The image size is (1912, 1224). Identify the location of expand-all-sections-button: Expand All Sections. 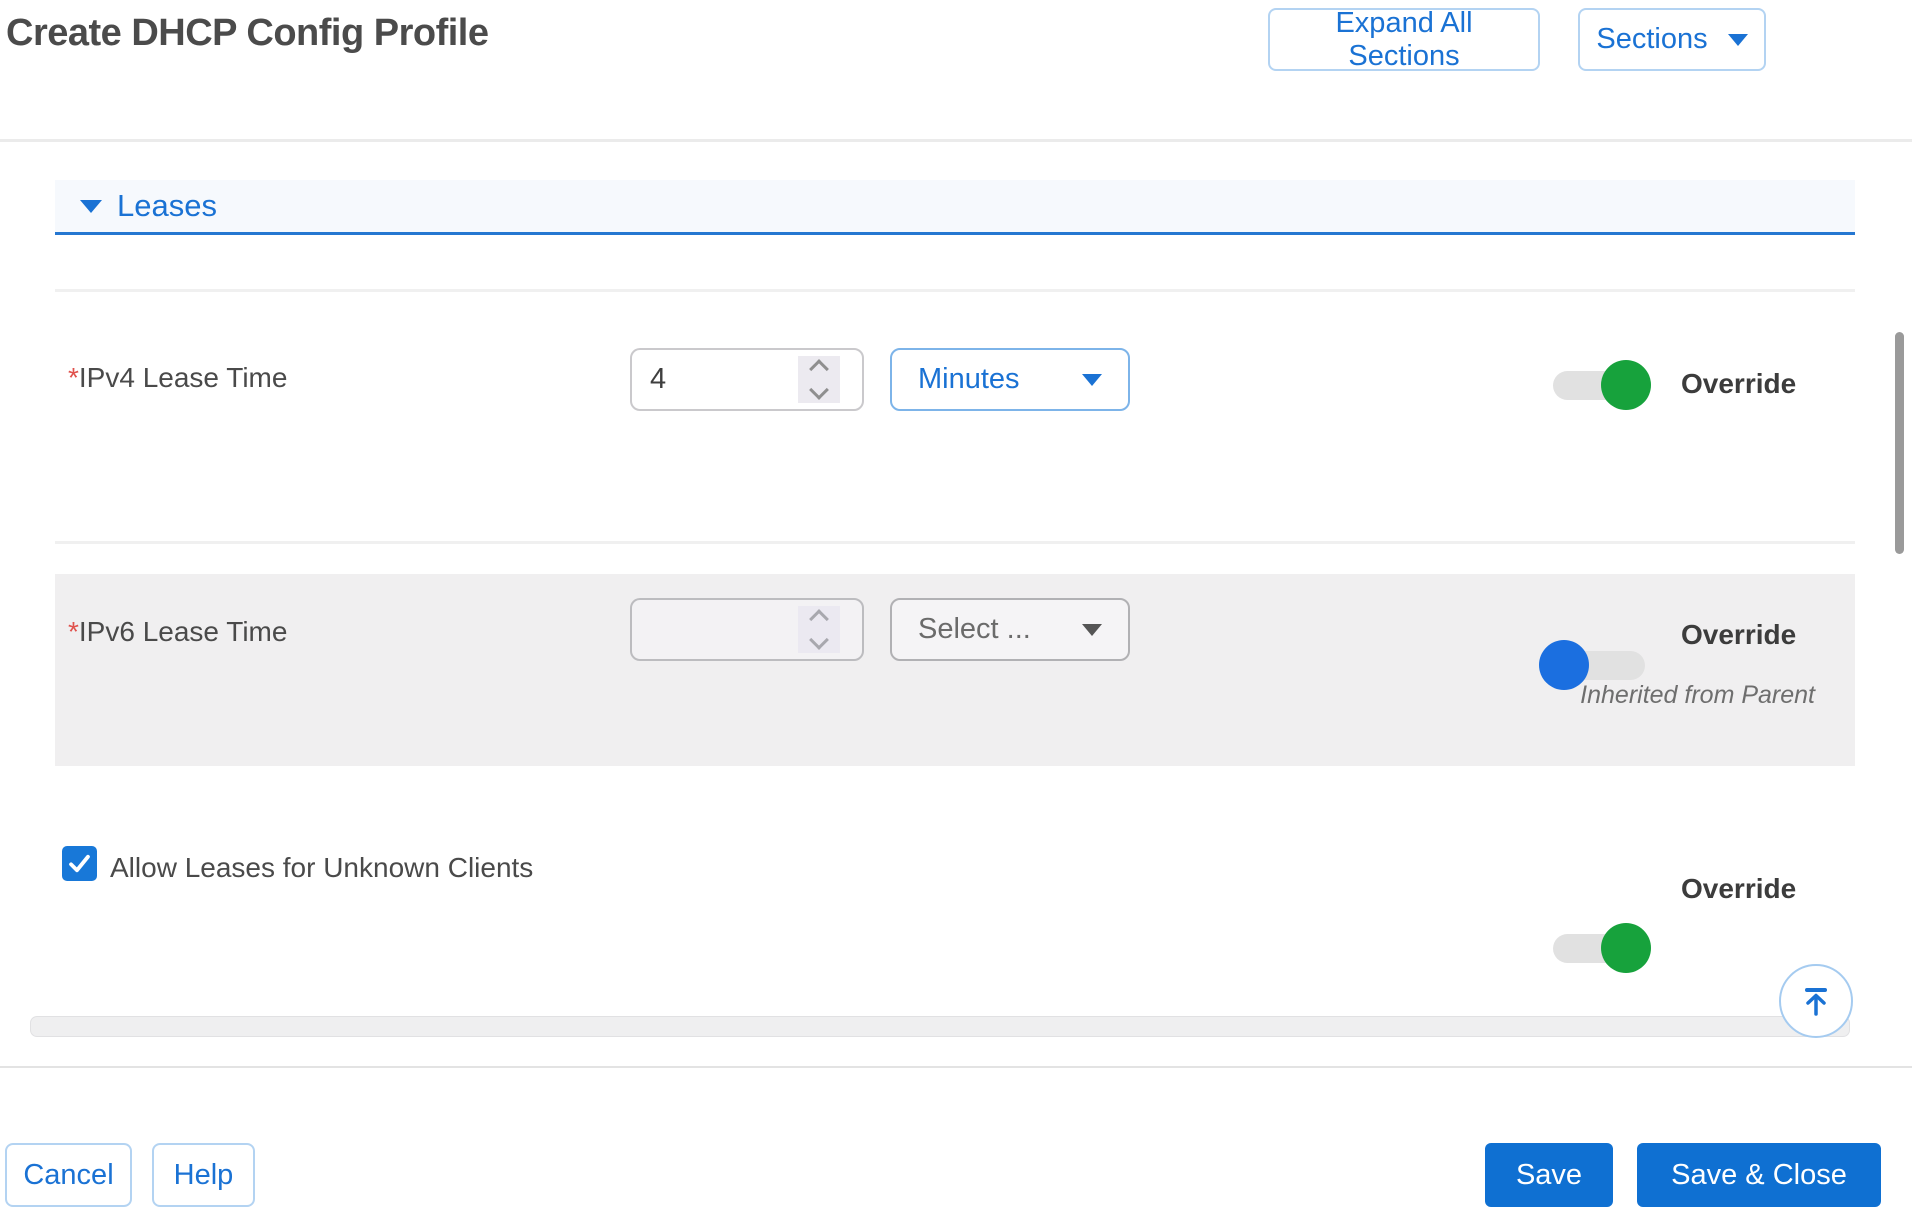
(1404, 39).